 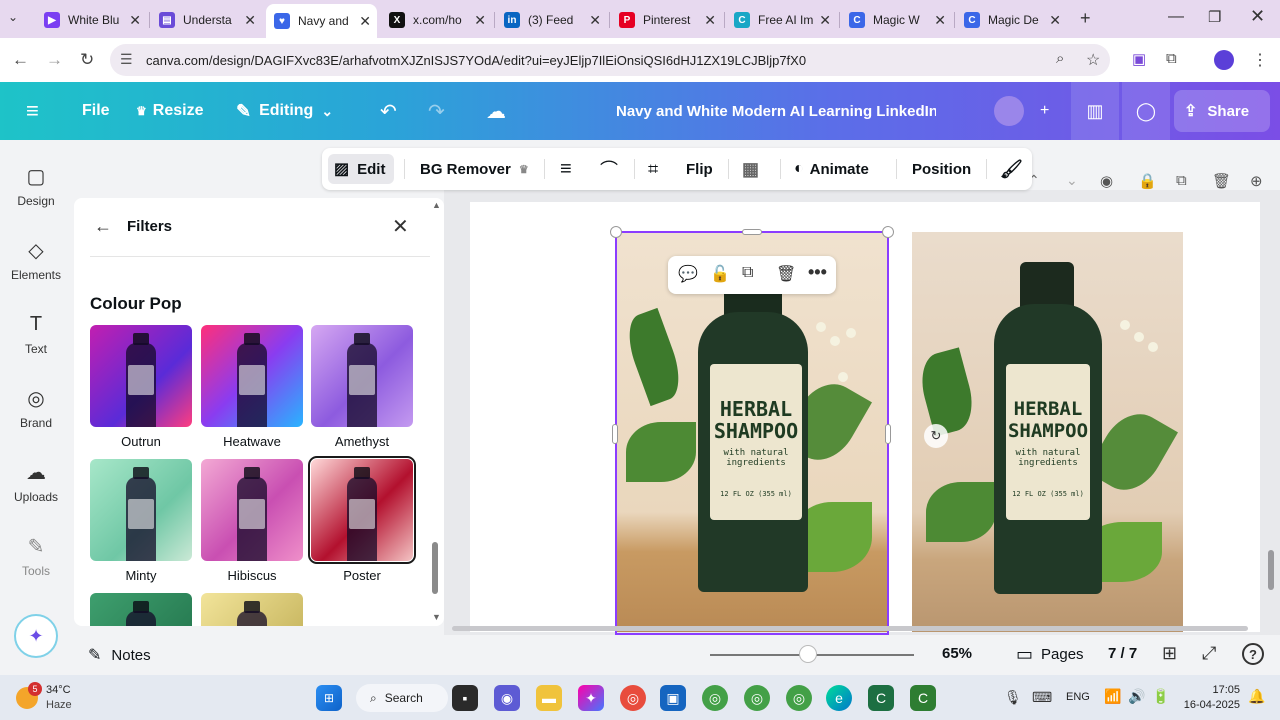 I want to click on browser-tab: in (3) Feed ✕, so click(x=551, y=20).